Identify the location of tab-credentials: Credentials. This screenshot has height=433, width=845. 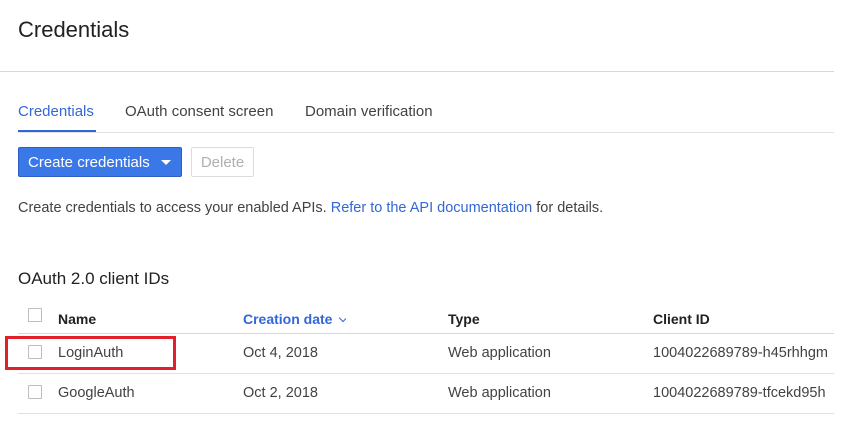
(56, 111).